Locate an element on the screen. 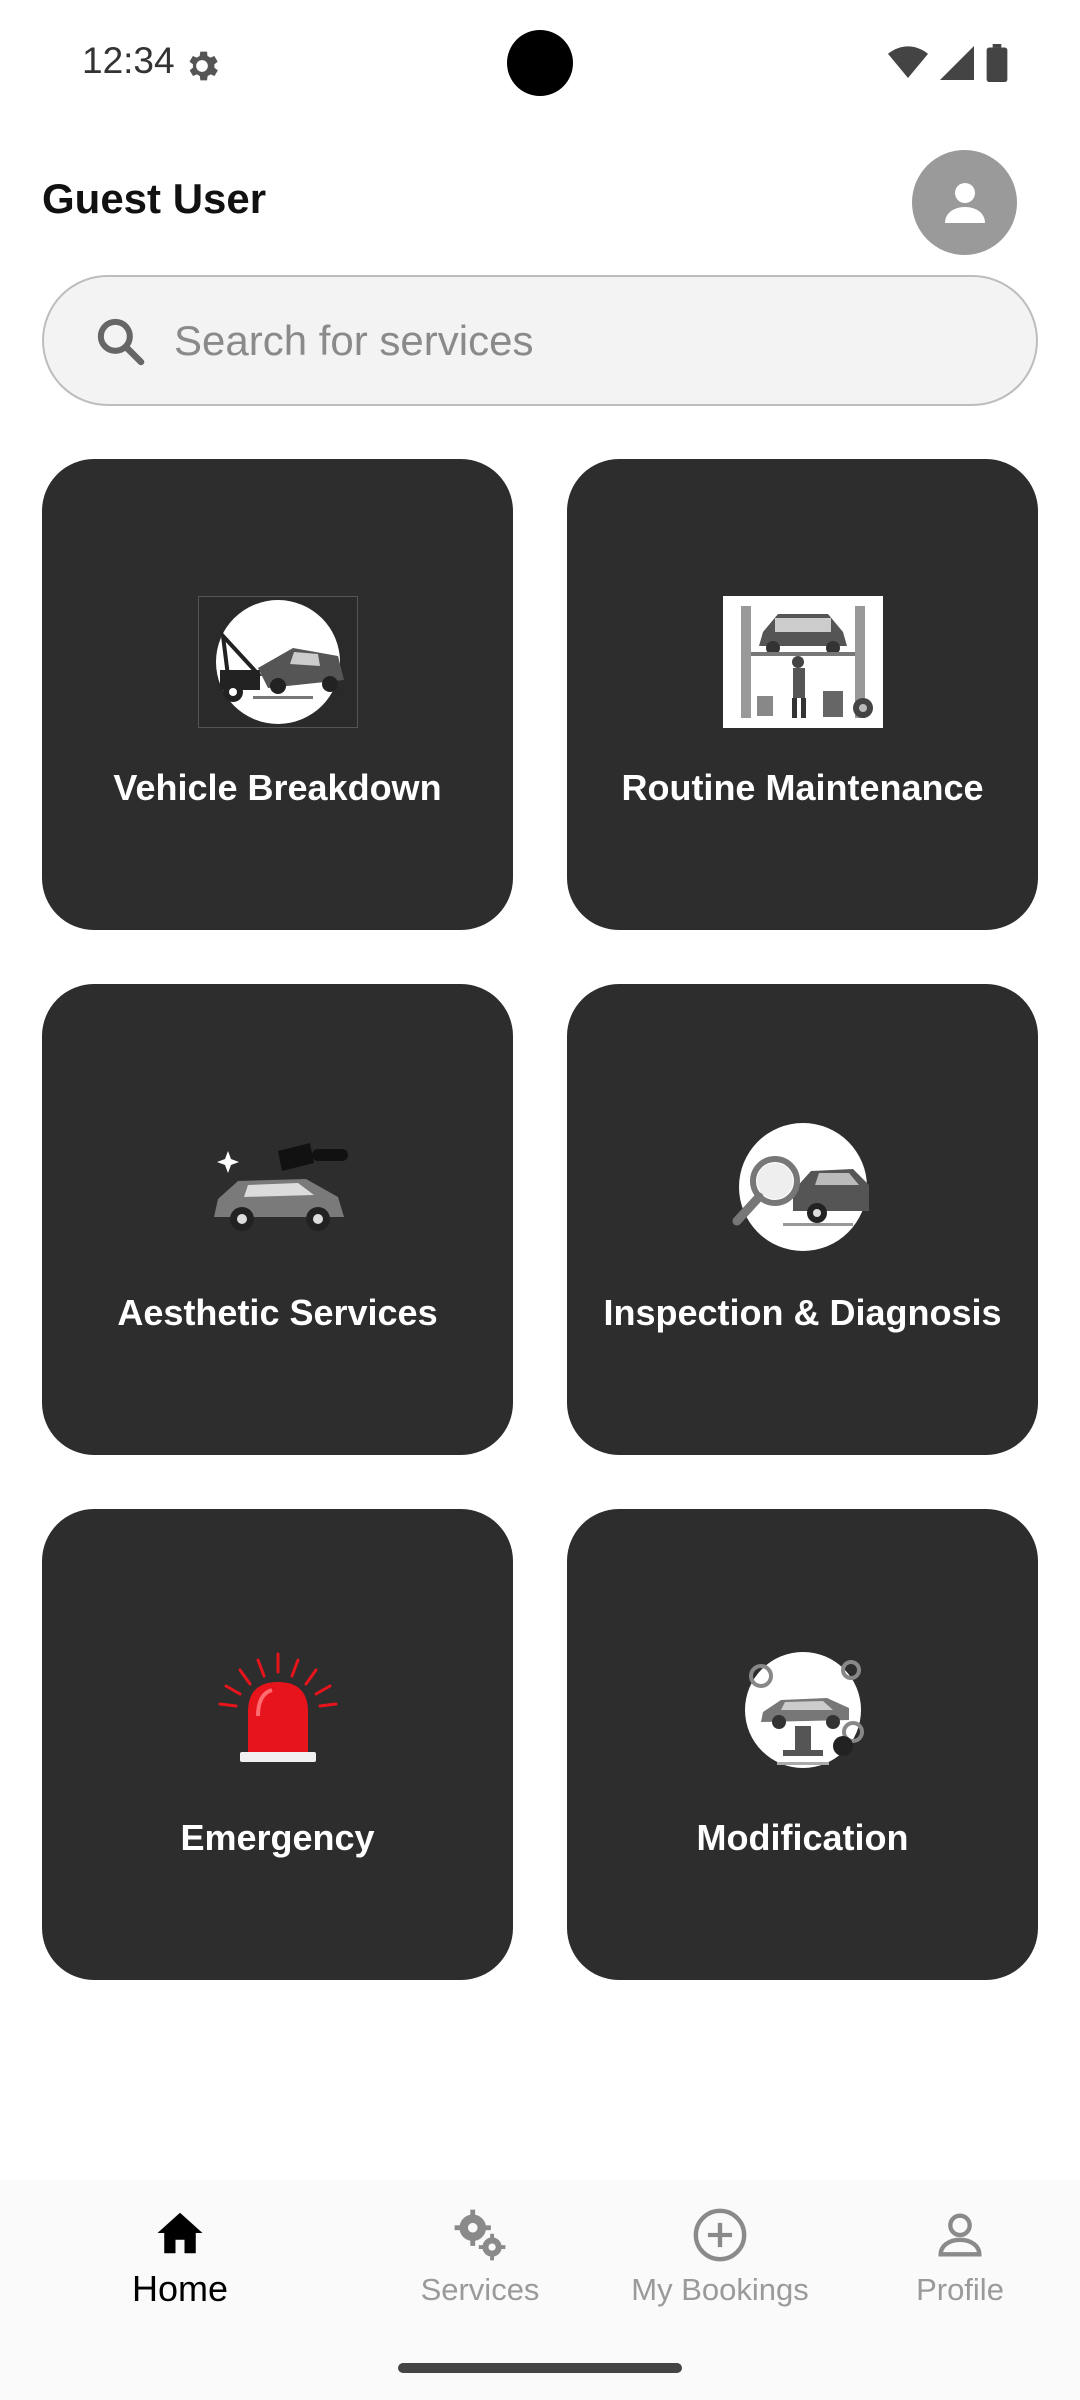 This screenshot has width=1080, height=2400. avatar is located at coordinates (964, 202).